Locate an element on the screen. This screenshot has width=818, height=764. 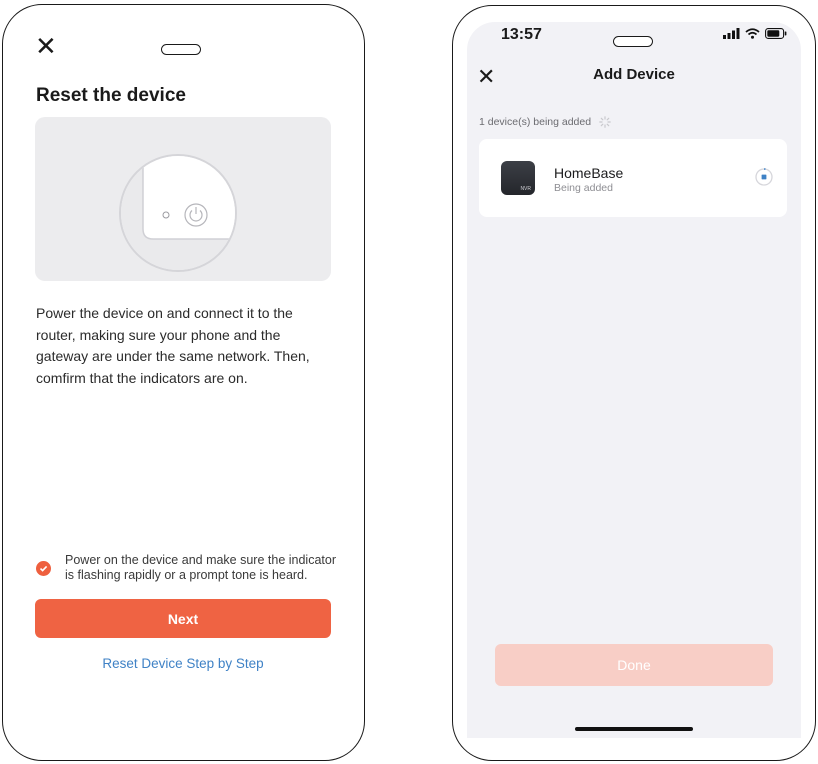
signal-icon is located at coordinates (731, 33).